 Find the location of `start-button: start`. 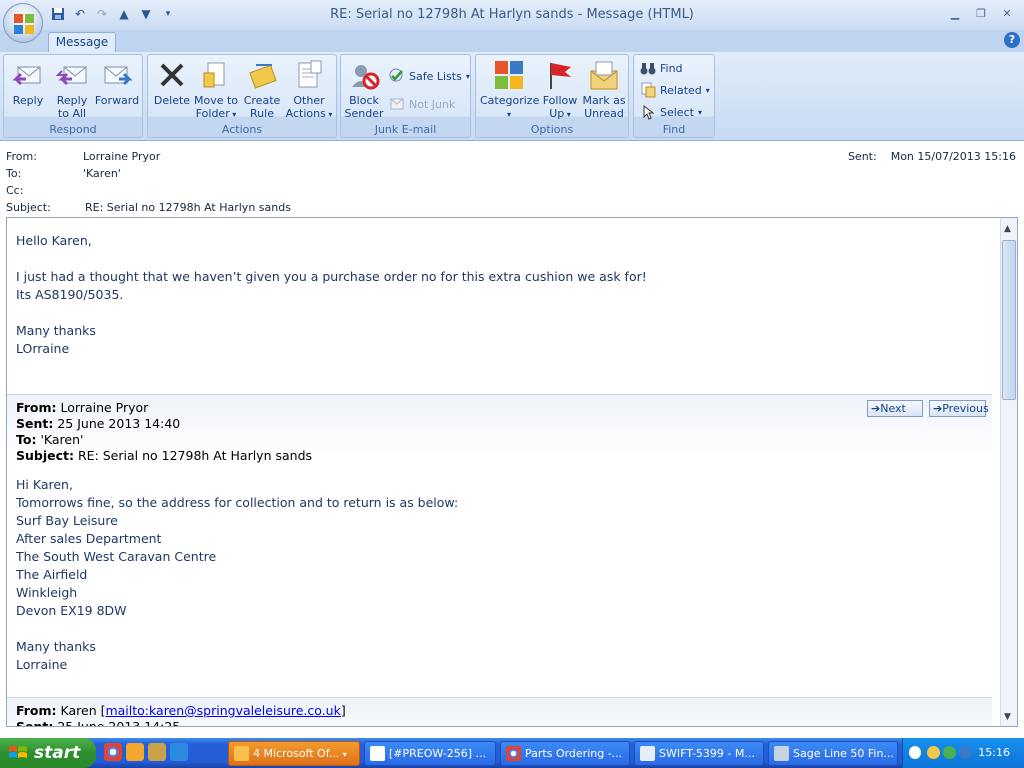

start-button: start is located at coordinates (48, 753).